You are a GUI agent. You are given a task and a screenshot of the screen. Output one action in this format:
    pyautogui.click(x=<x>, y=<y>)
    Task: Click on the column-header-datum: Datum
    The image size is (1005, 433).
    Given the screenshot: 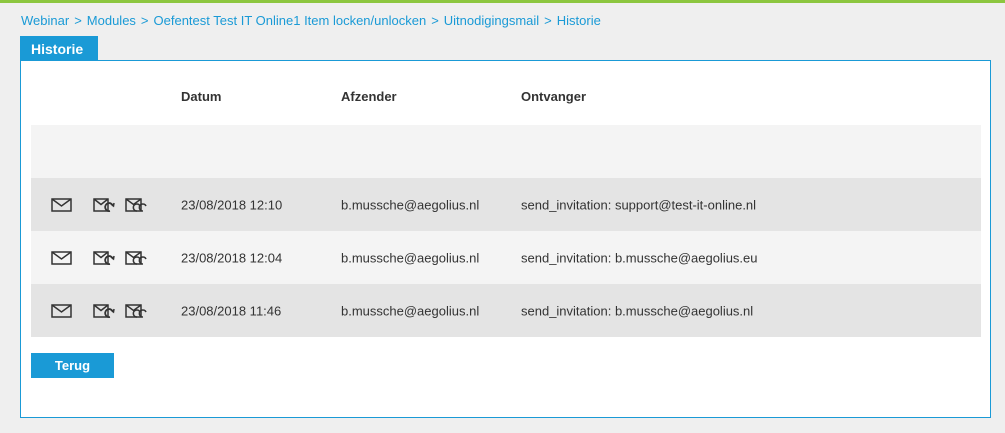 What is the action you would take?
    pyautogui.click(x=201, y=96)
    